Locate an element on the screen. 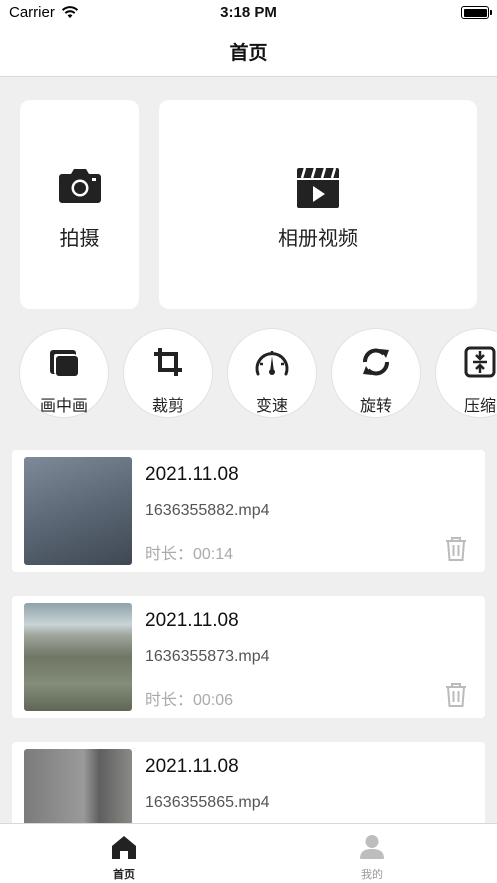 This screenshot has height=883, width=497. tool-label: 旋转 is located at coordinates (375, 405).